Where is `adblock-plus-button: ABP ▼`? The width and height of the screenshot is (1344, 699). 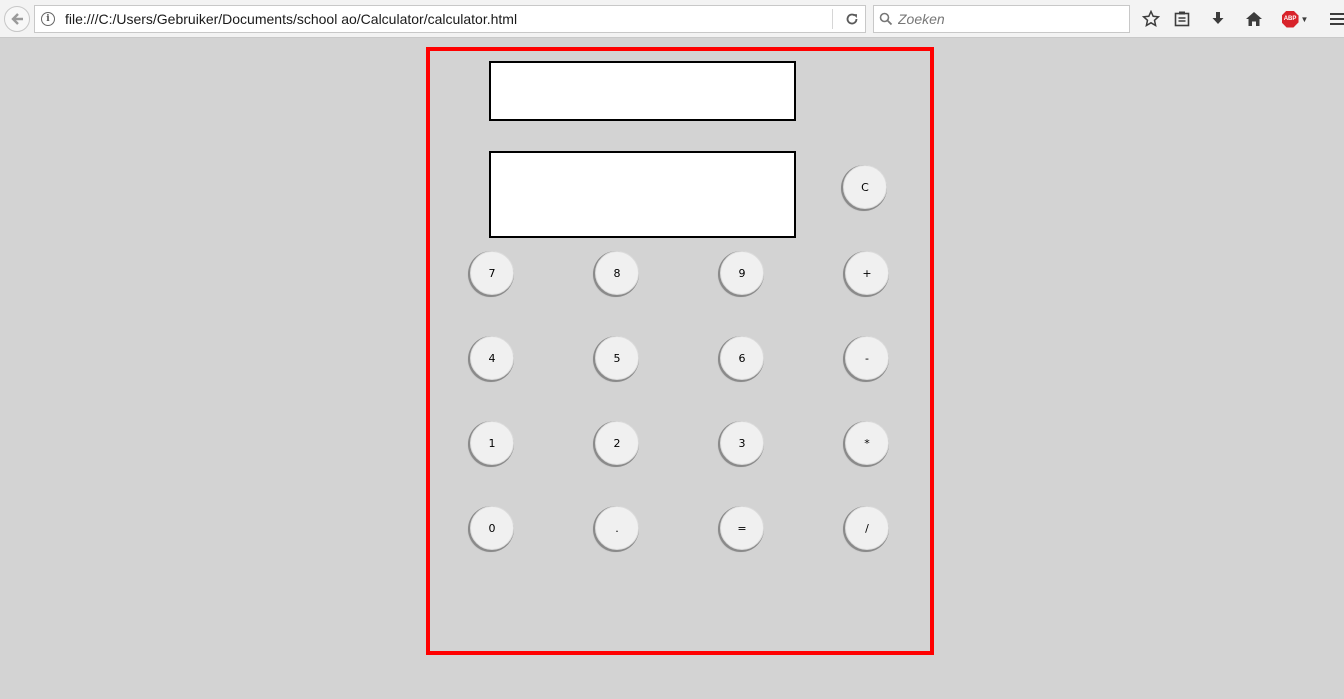 adblock-plus-button: ABP ▼ is located at coordinates (1295, 19).